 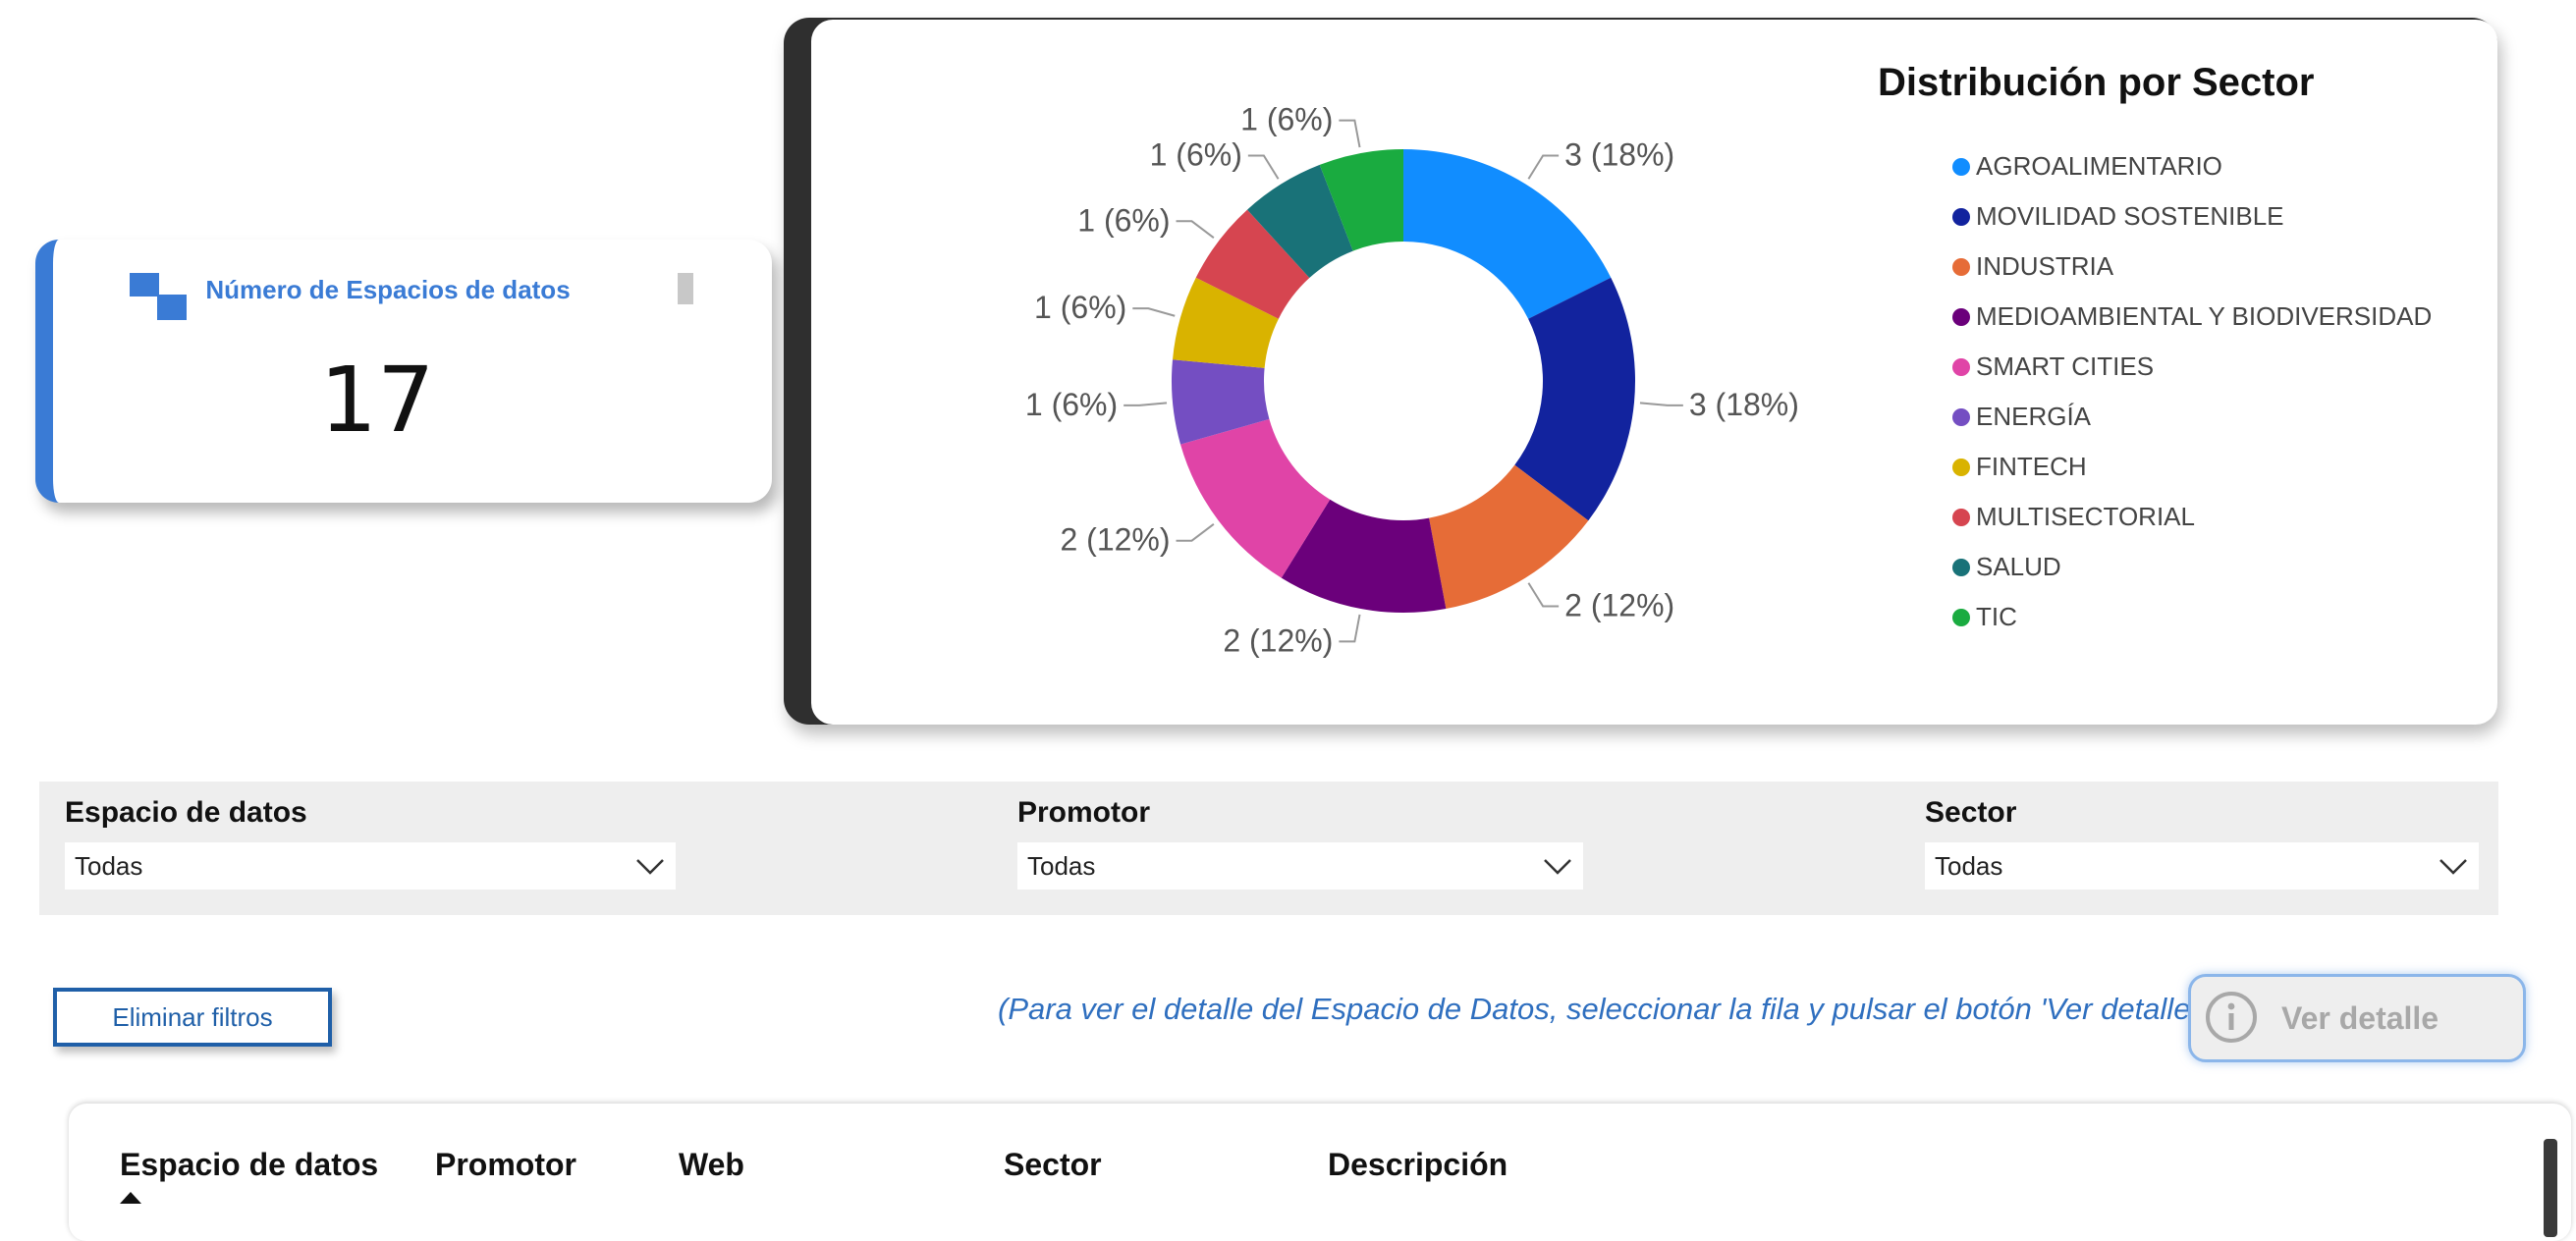 What do you see at coordinates (192, 1018) in the screenshot?
I see `clear-filters-button: Eliminar filtros` at bounding box center [192, 1018].